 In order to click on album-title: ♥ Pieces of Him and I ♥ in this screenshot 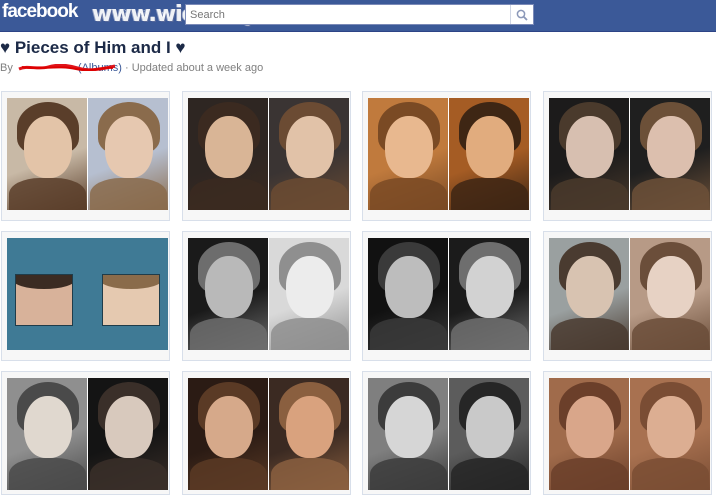, I will do `click(93, 47)`.